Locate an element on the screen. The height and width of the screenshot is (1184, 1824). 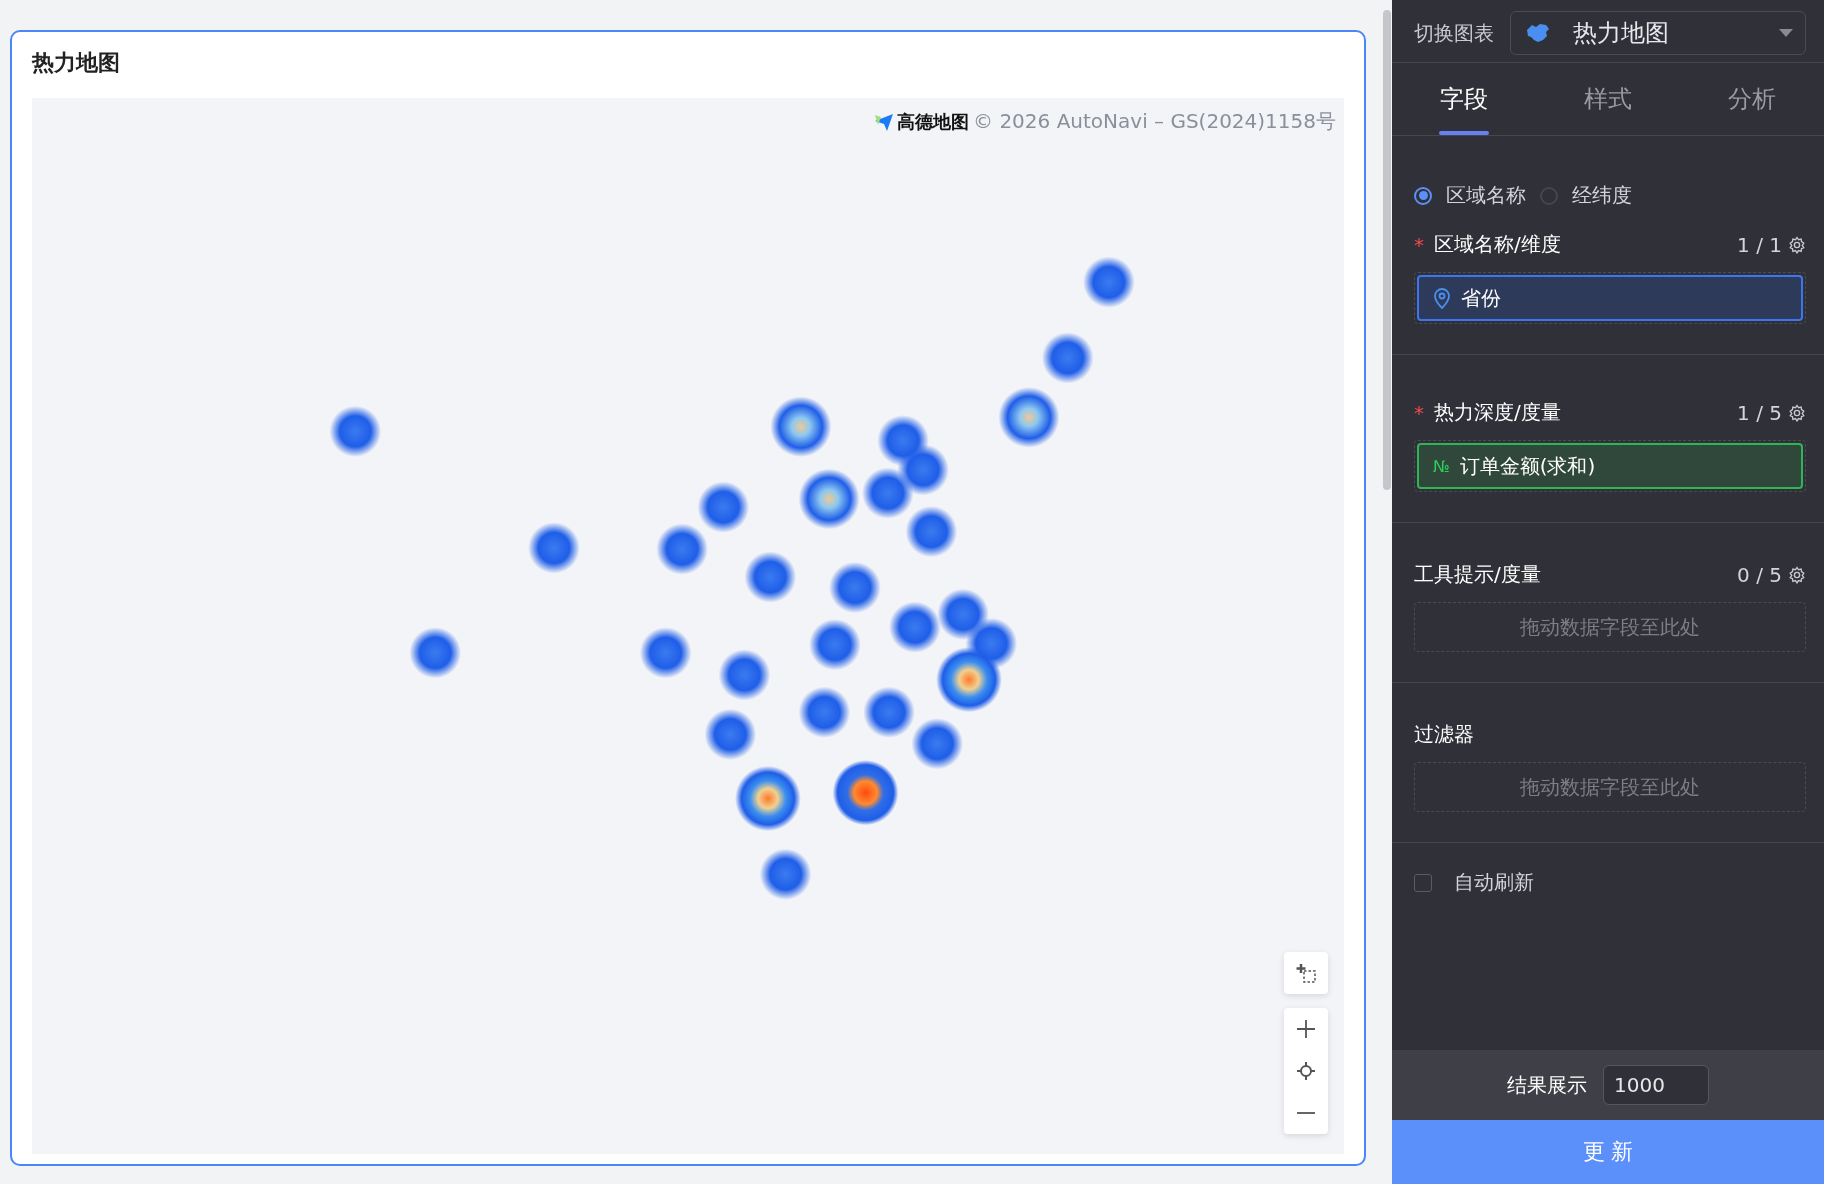
auto-refresh-checkbox: 自动刷新 is located at coordinates (1608, 882).